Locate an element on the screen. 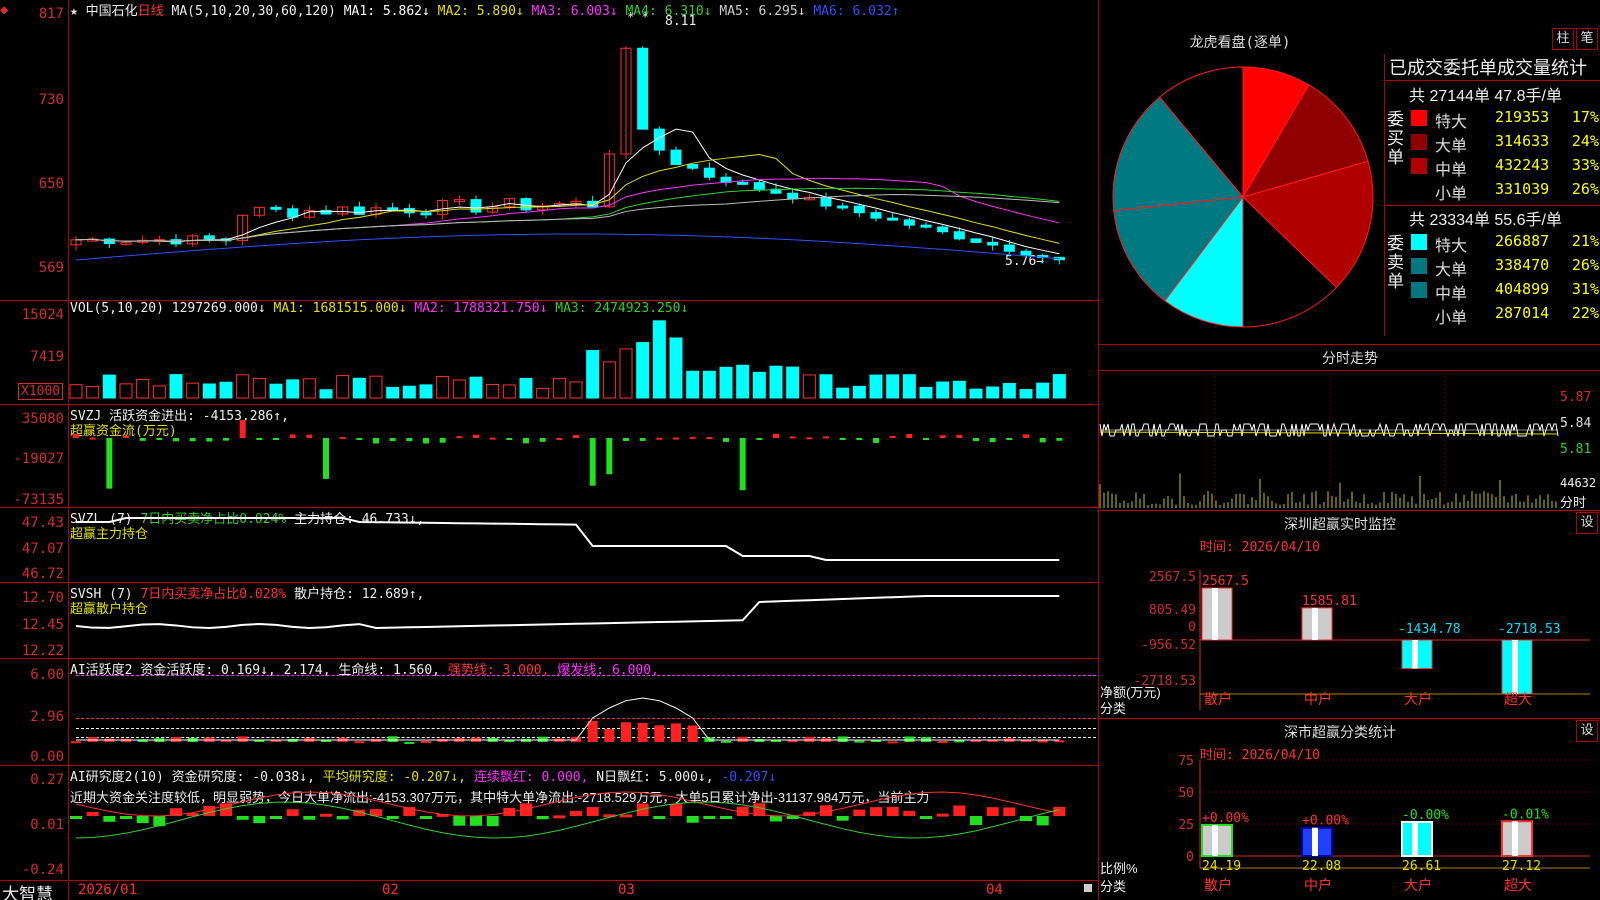  classify-title: 深市超赢分类统计 is located at coordinates (1340, 732).